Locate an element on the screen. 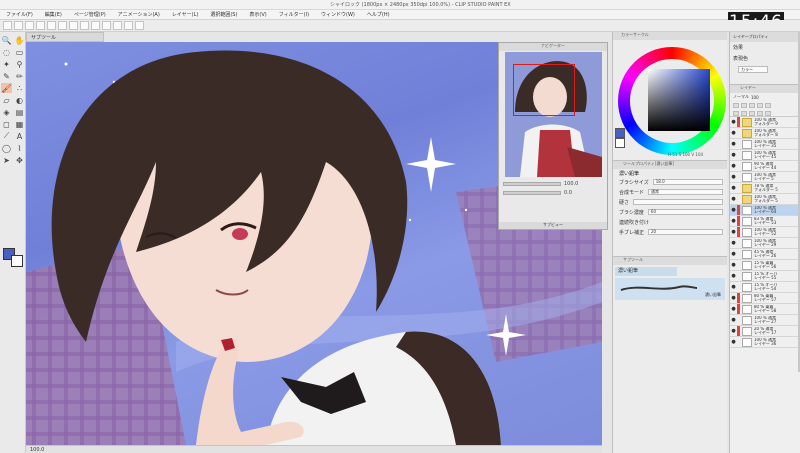 The image size is (800, 453). layer-row: ● 45 % 通常 レイヤー 26 is located at coordinates (765, 254).